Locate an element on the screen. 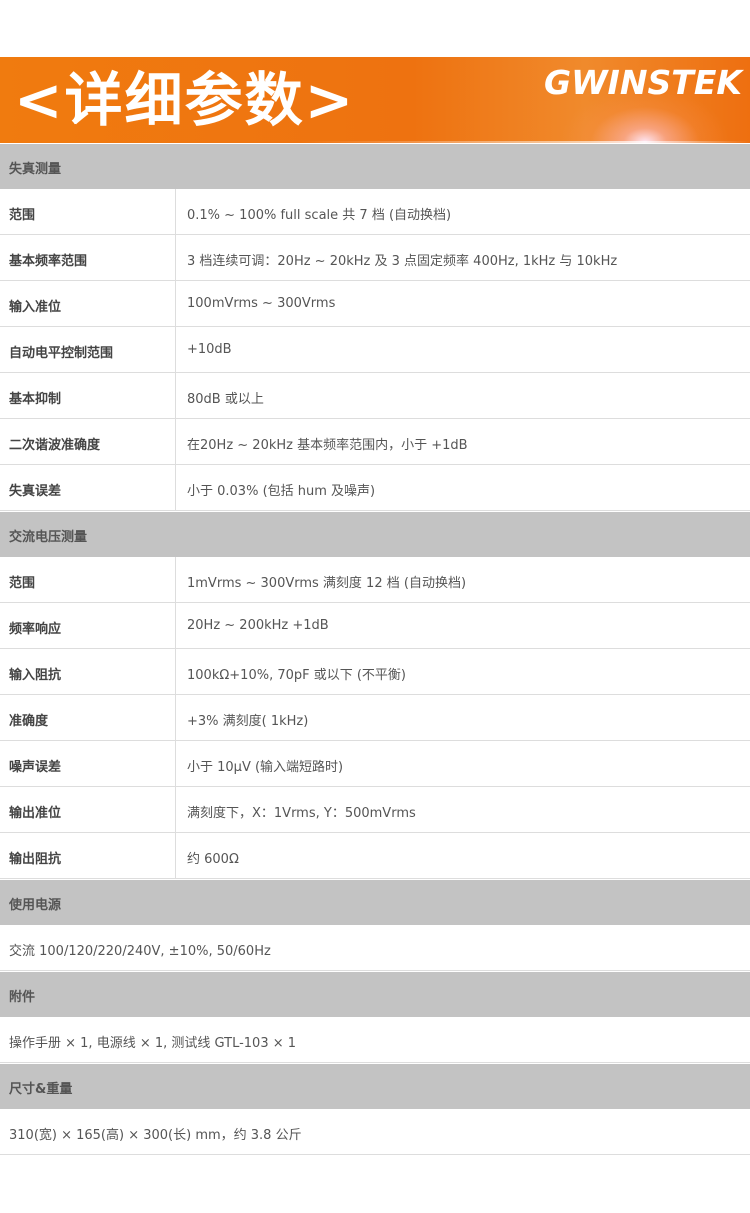  spec-label: 输入阻抗 is located at coordinates (35, 675).